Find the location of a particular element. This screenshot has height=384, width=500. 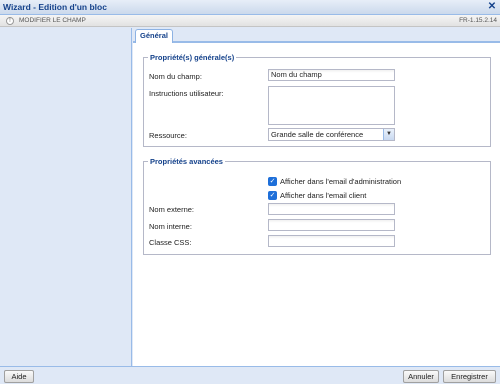

external-name-label: Nom externe: is located at coordinates (172, 209).